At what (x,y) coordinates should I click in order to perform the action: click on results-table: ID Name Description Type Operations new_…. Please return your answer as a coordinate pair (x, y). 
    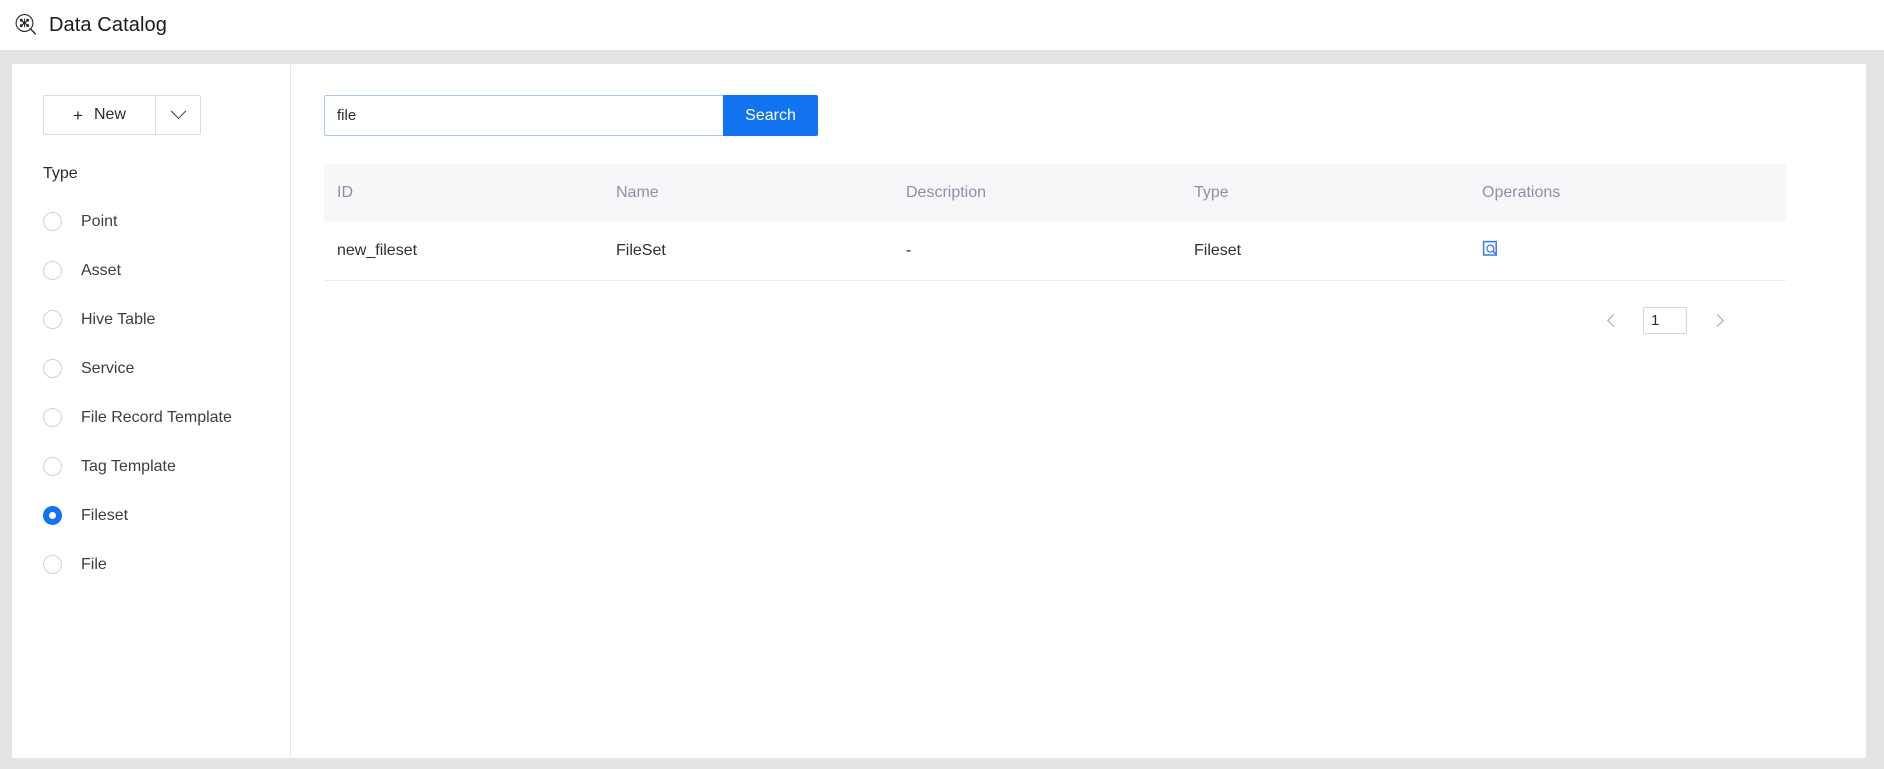
    Looking at the image, I should click on (1055, 222).